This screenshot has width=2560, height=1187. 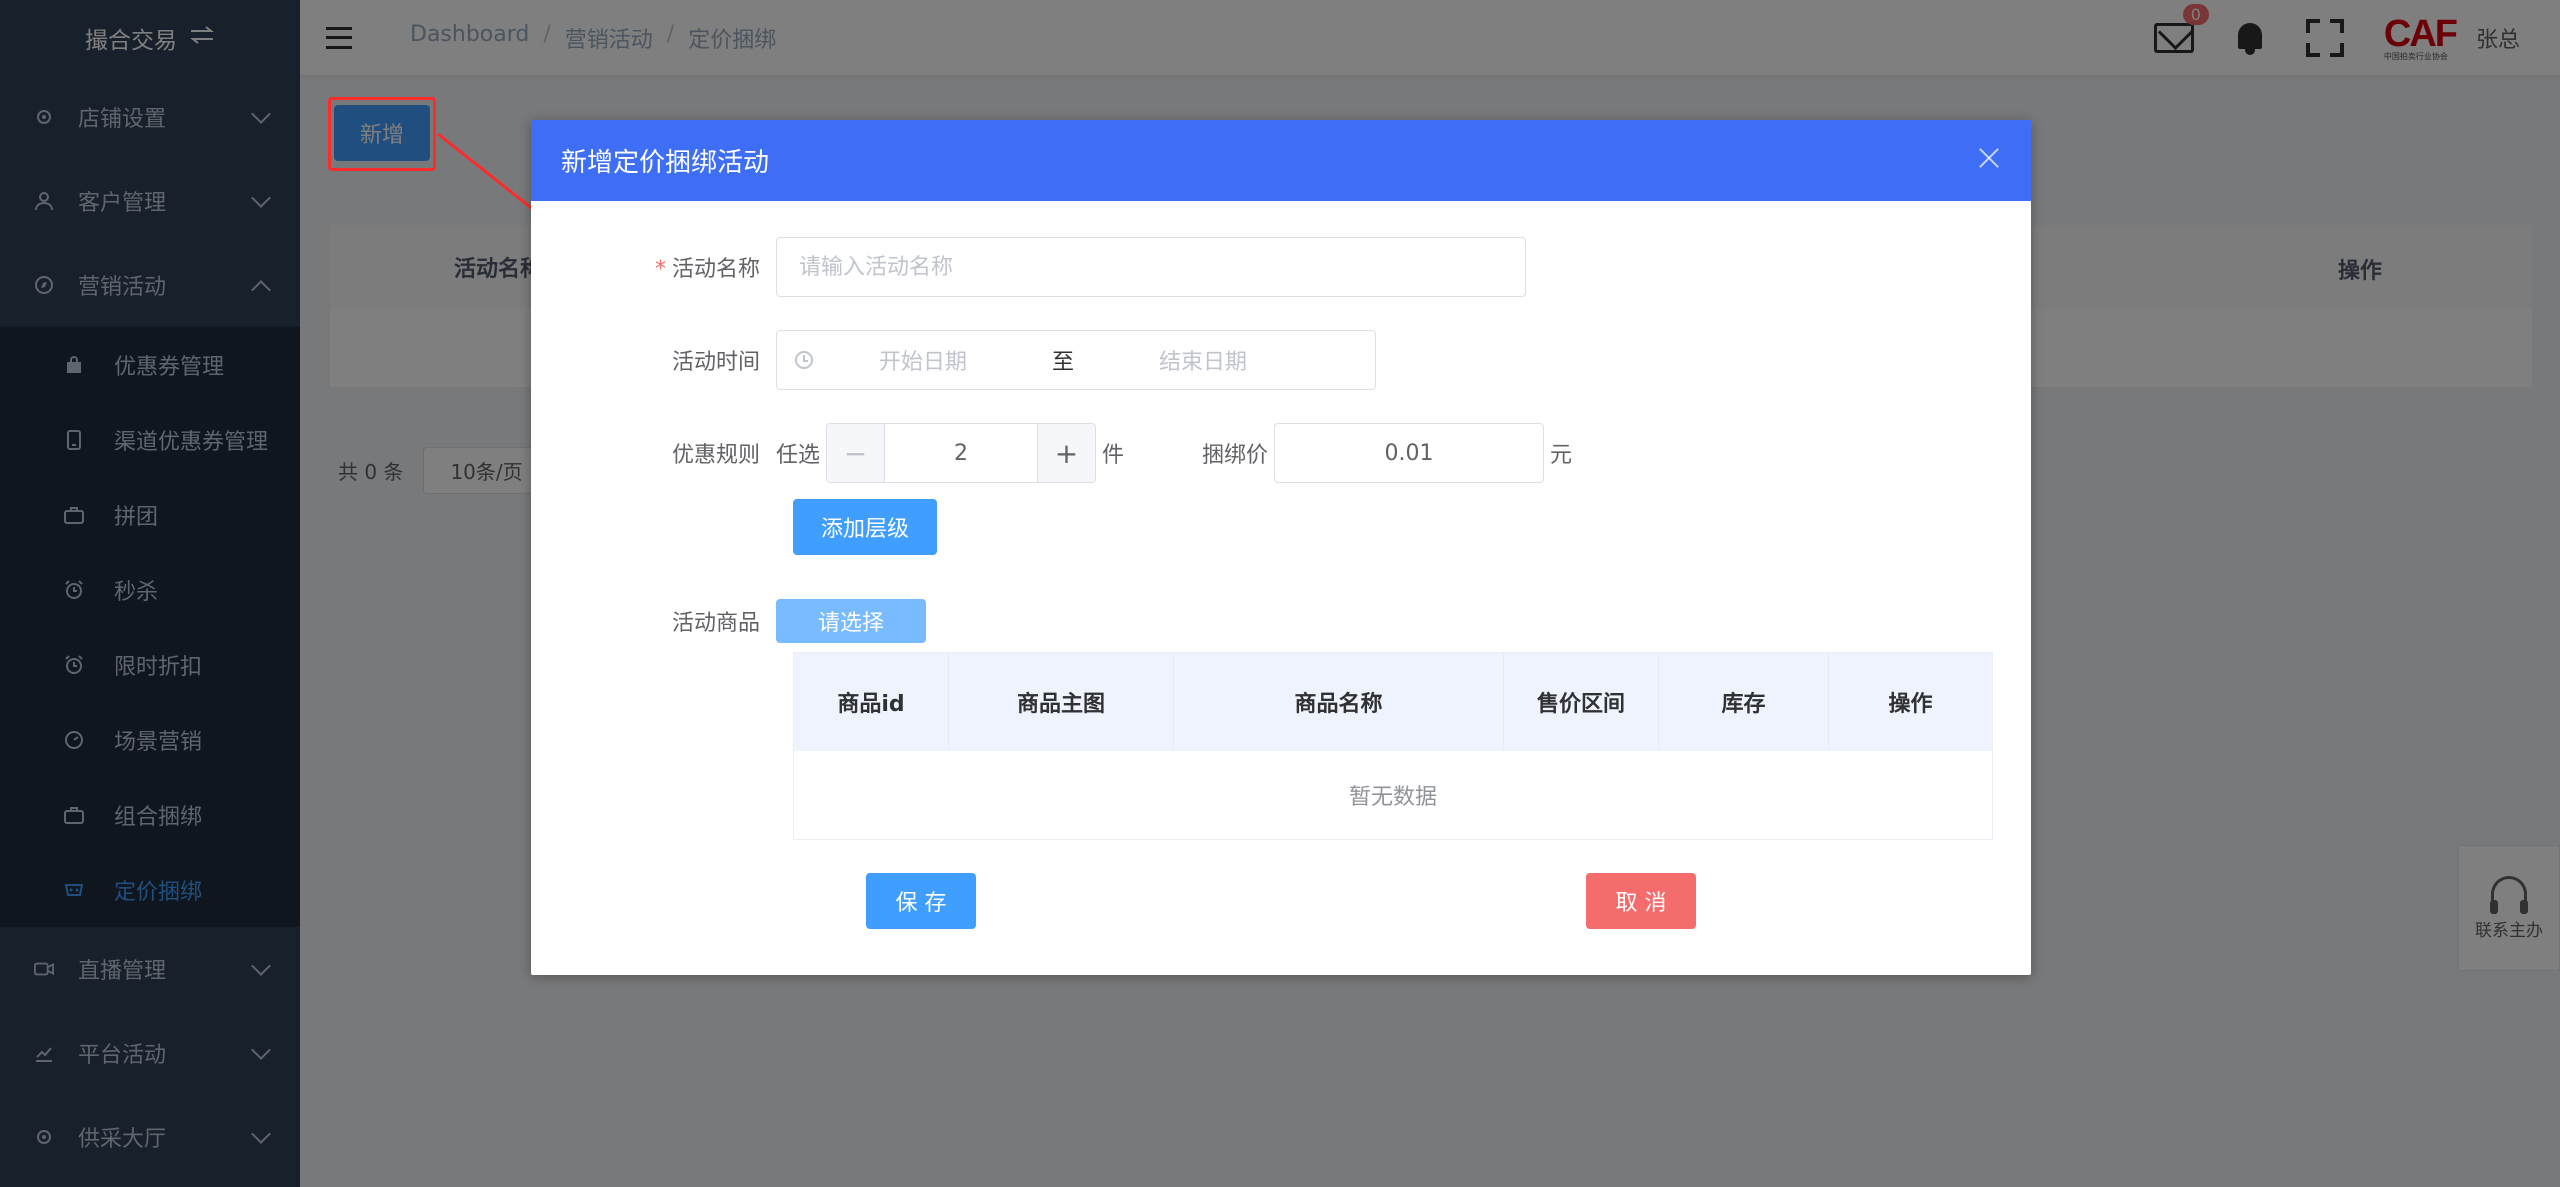 I want to click on range-separator: 至, so click(x=1062, y=362).